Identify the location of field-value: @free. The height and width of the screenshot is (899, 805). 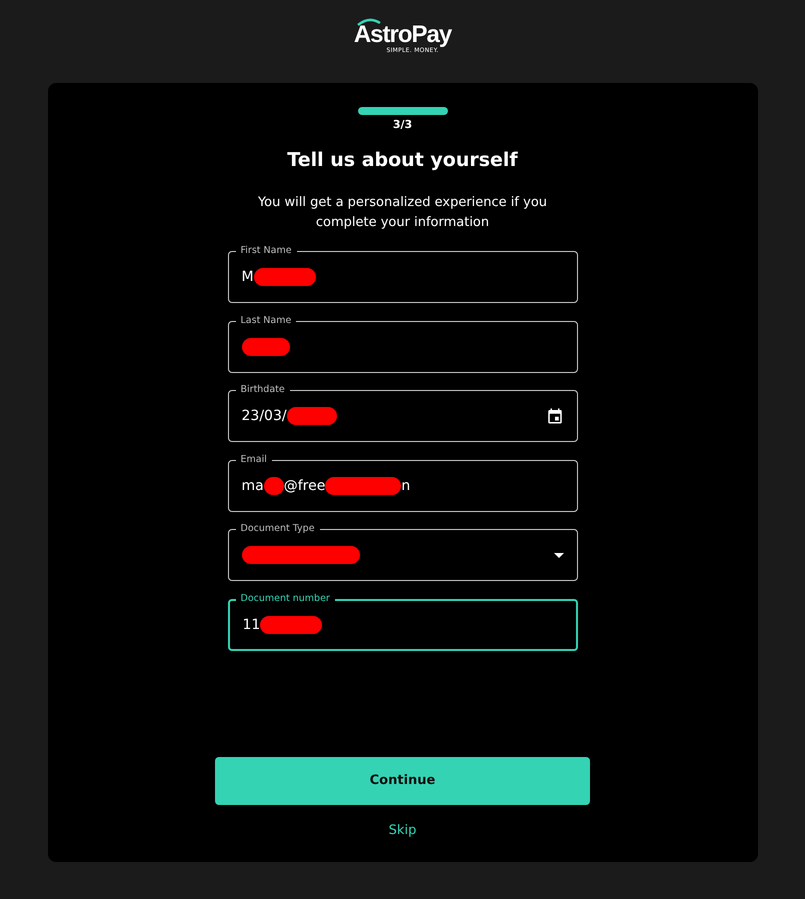
(305, 486).